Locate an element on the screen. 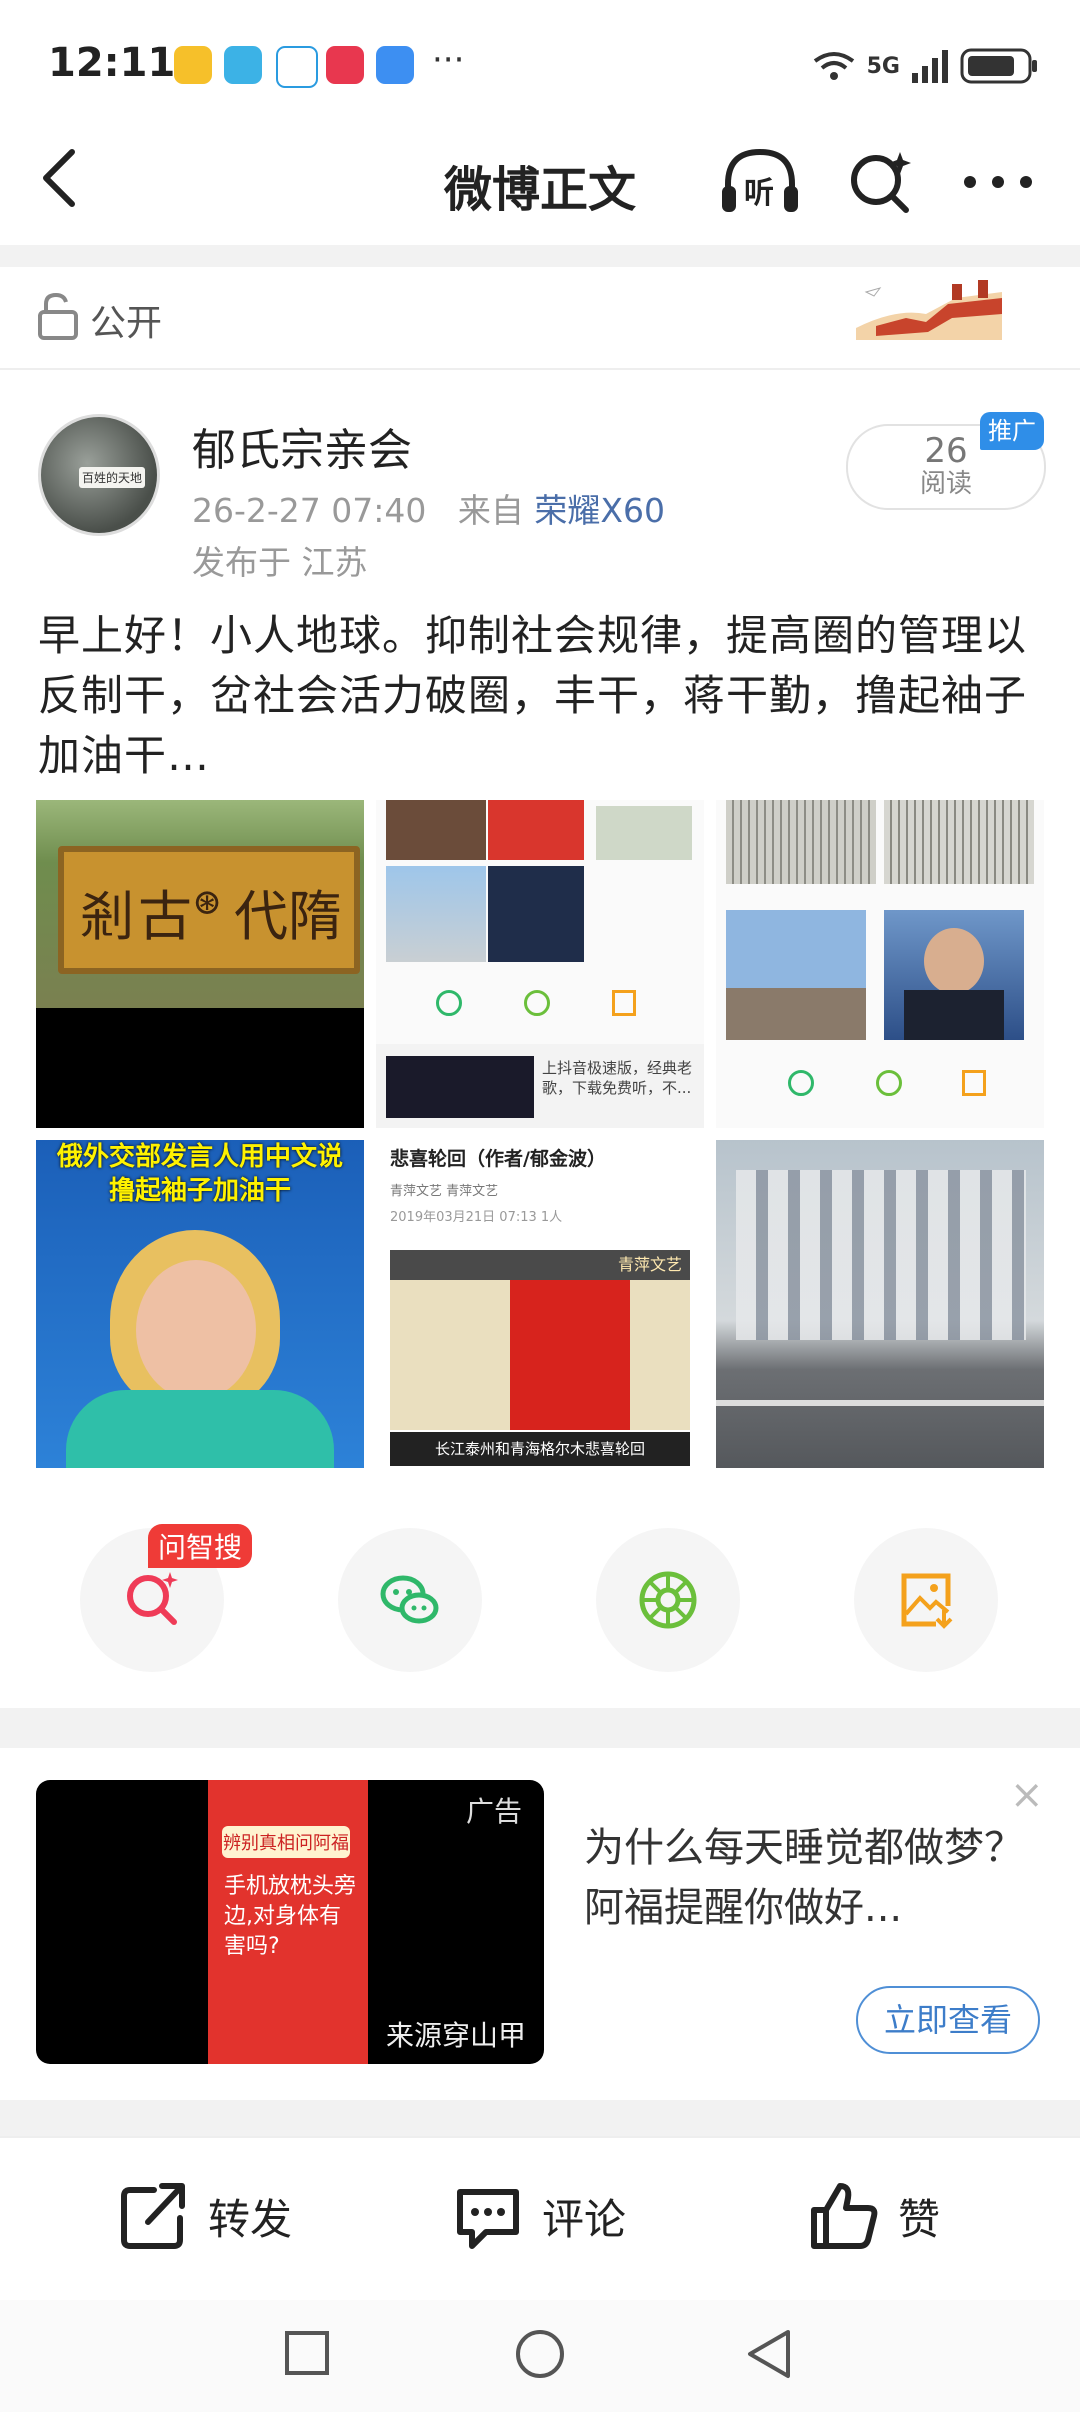 The image size is (1080, 2412). battery-icon is located at coordinates (998, 66).